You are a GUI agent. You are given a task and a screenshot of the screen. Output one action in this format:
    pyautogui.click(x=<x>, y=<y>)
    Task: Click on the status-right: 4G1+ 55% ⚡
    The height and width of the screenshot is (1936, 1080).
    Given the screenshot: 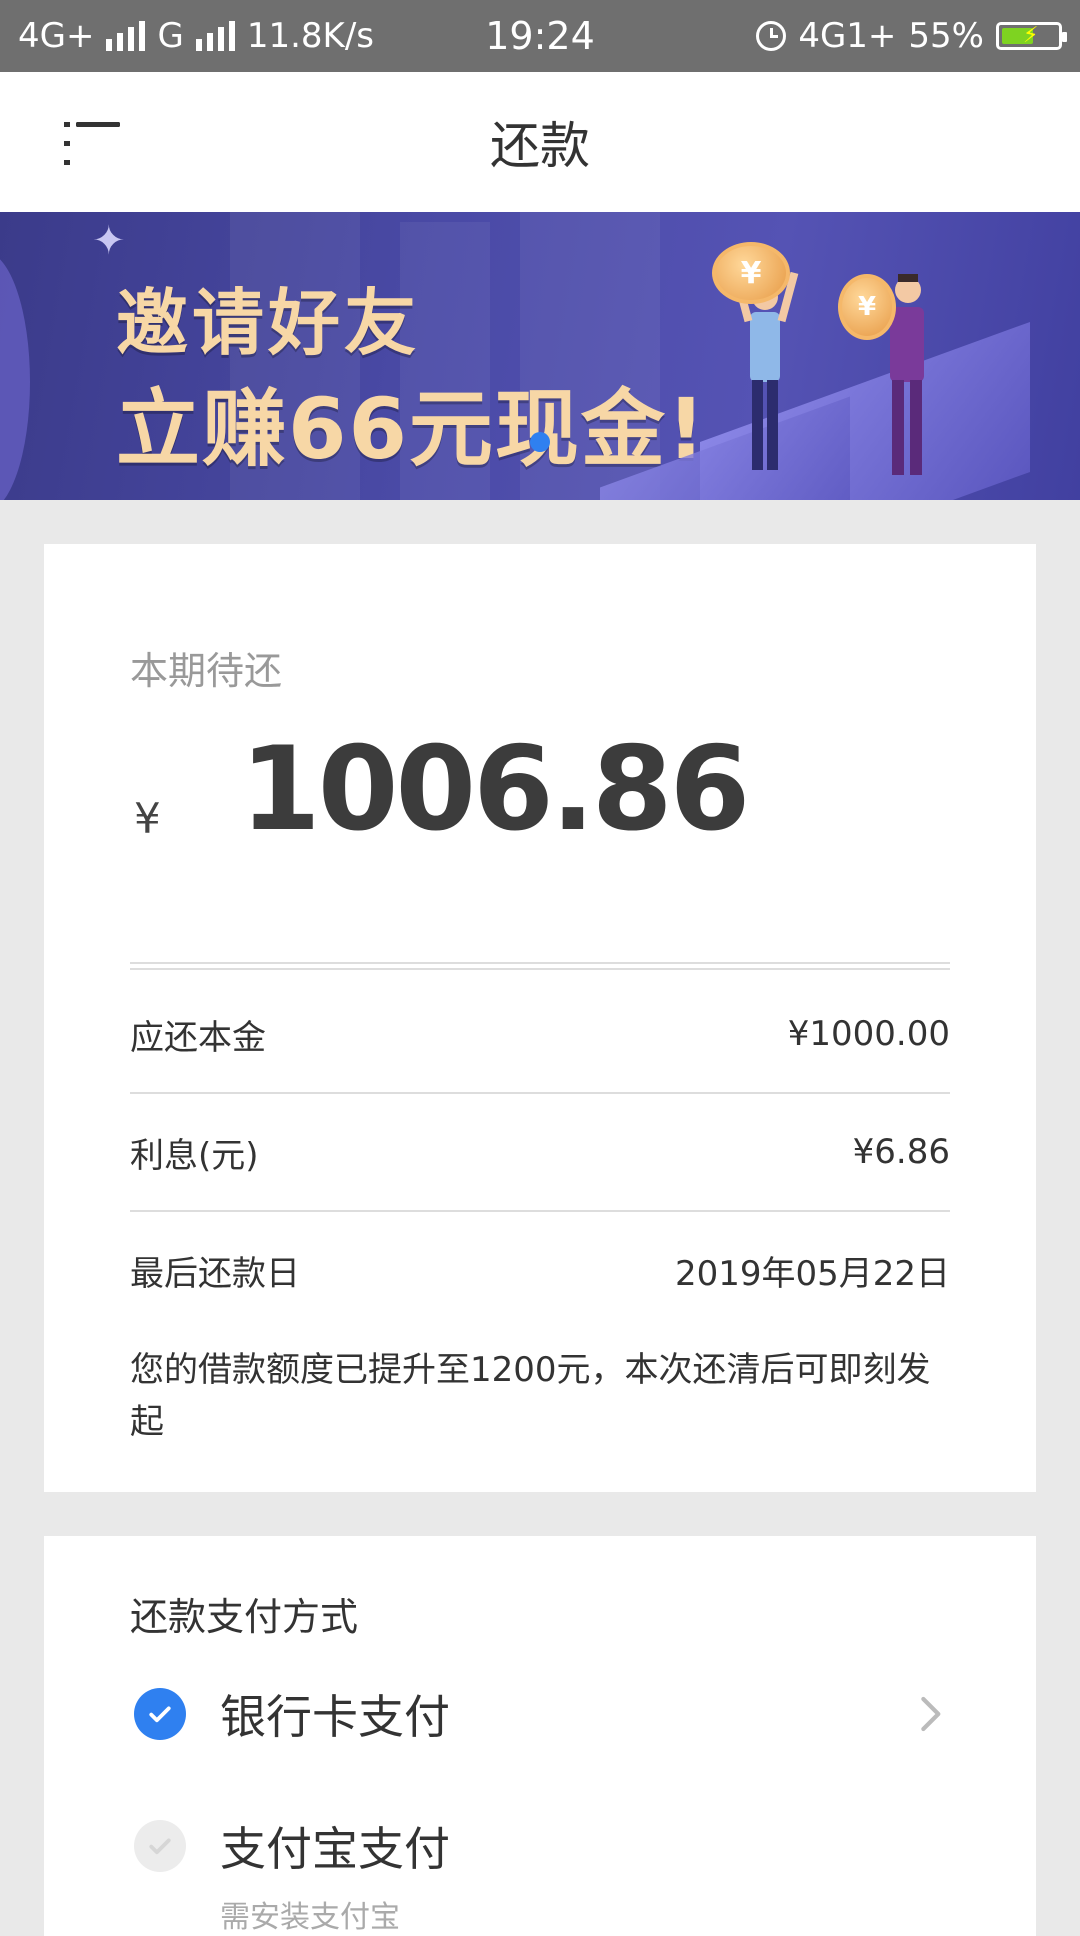 What is the action you would take?
    pyautogui.click(x=911, y=36)
    